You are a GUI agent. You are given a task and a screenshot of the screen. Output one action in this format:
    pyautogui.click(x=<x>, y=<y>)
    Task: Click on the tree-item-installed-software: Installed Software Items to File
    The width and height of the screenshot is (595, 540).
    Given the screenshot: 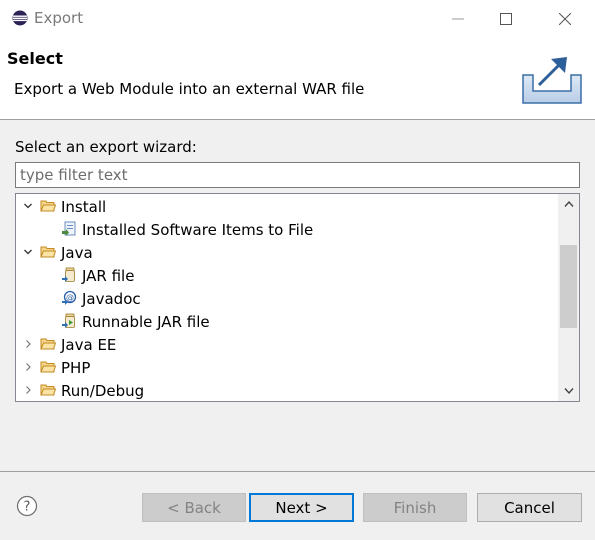 What is the action you would take?
    pyautogui.click(x=286, y=229)
    